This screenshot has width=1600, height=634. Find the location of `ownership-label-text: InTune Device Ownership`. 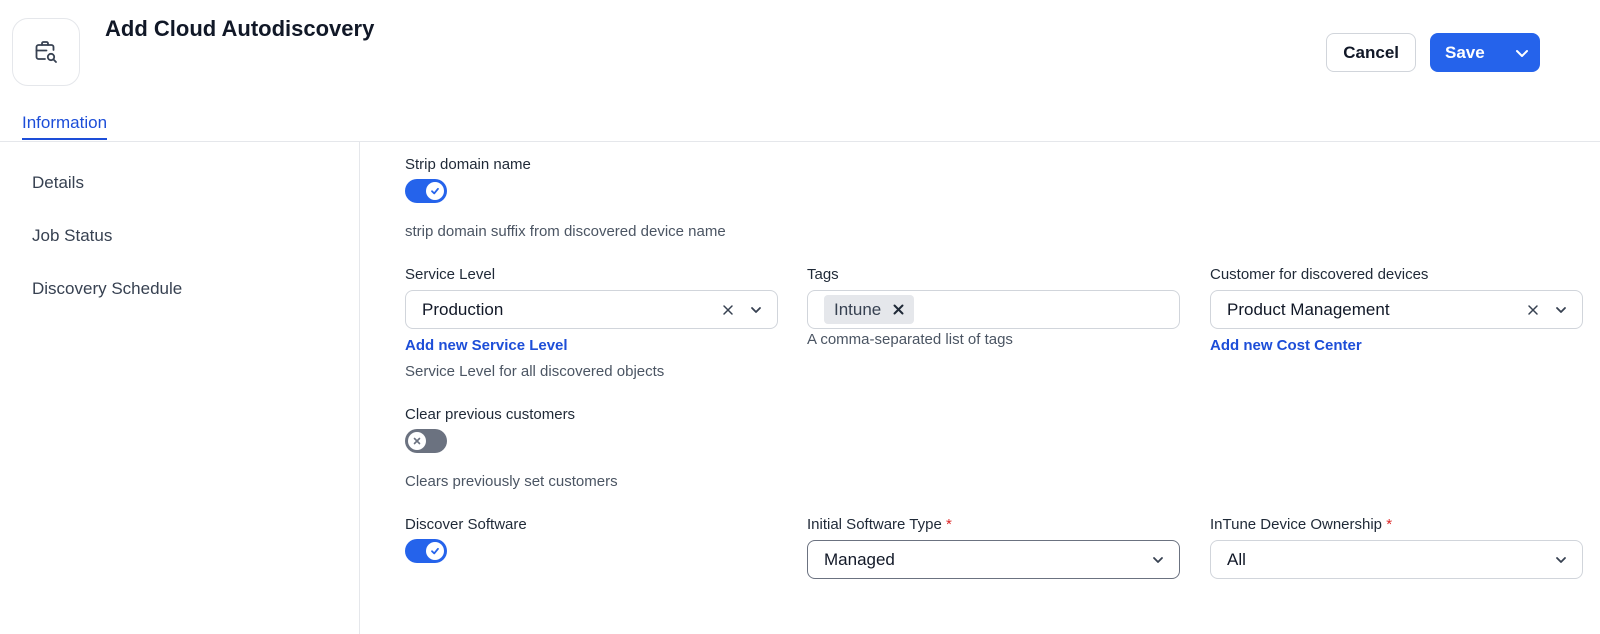

ownership-label-text: InTune Device Ownership is located at coordinates (1296, 524).